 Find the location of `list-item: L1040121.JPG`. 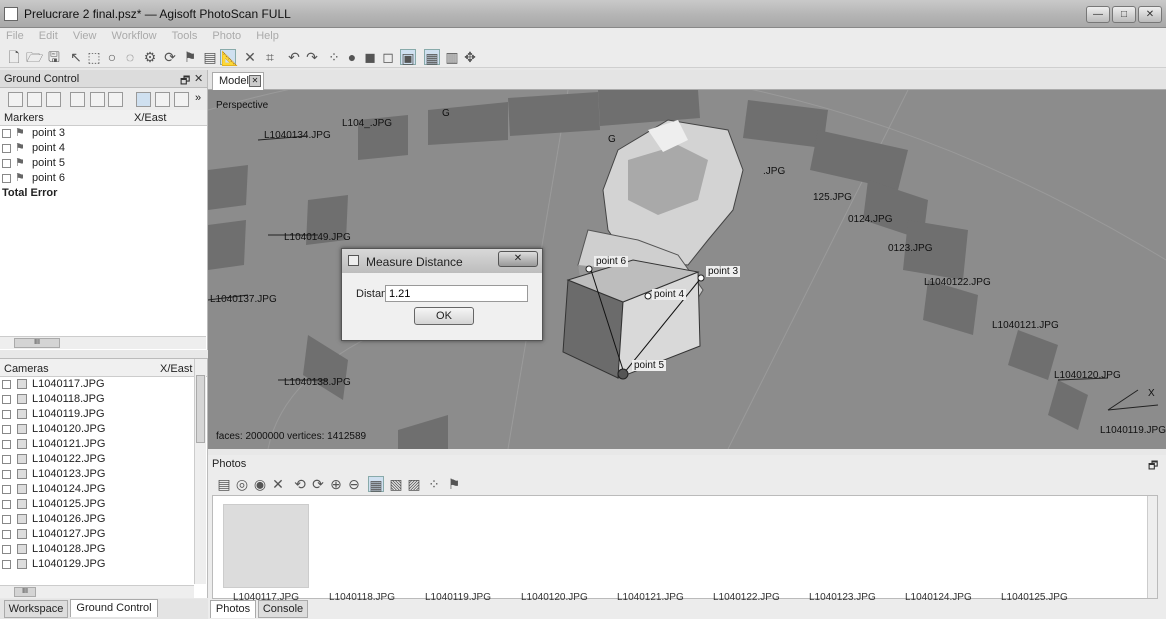

list-item: L1040121.JPG is located at coordinates (103, 444).